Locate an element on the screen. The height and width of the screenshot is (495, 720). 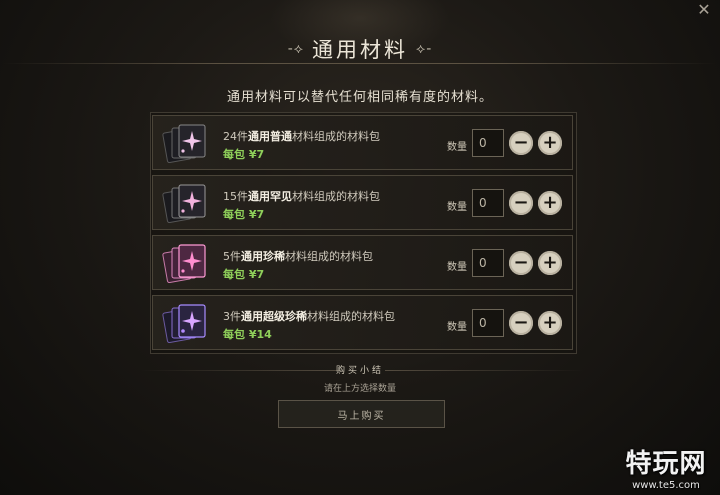
title-divider is located at coordinates (359, 63).